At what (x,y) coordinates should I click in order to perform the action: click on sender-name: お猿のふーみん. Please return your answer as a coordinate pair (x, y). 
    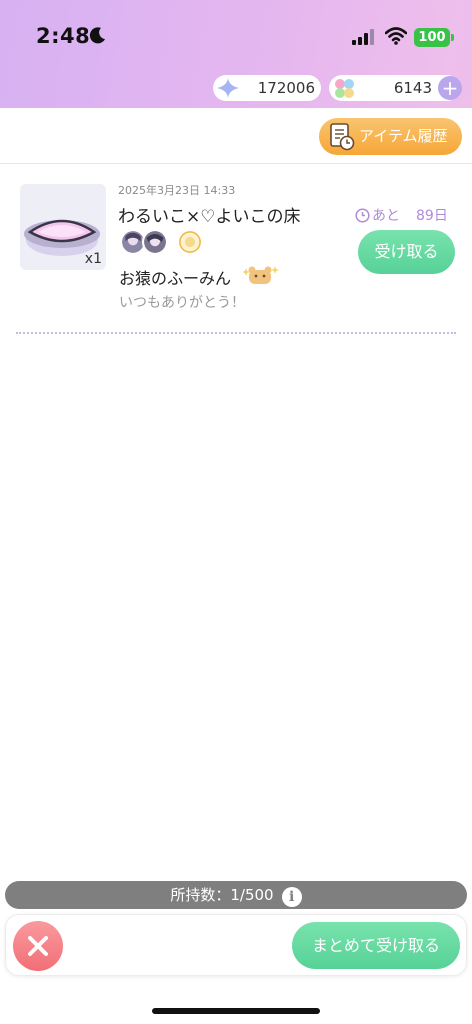
    Looking at the image, I should click on (175, 278).